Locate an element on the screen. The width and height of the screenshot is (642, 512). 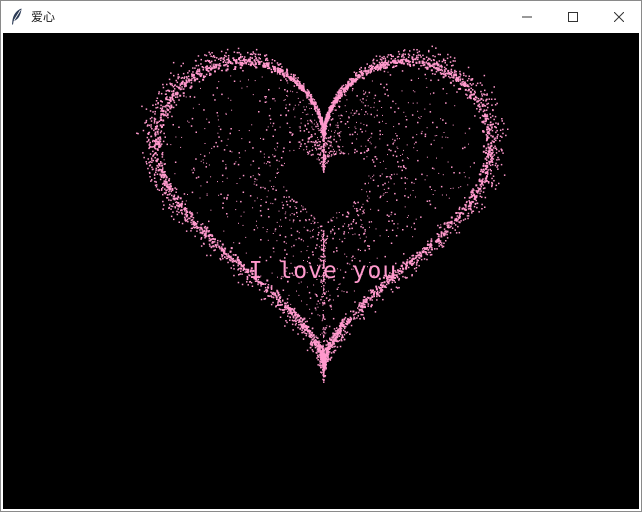
close-button is located at coordinates (618, 16).